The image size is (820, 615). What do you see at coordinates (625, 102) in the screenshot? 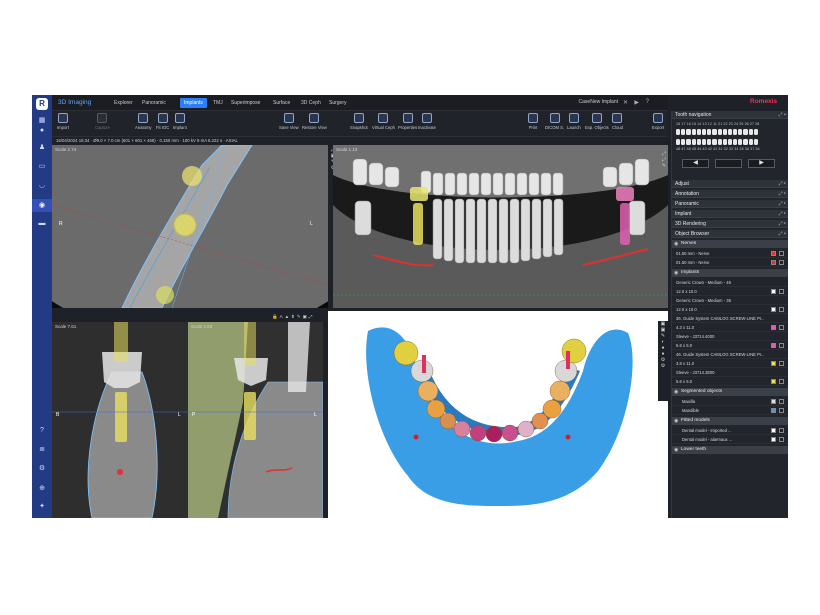
I see `close-icon: ✕` at bounding box center [625, 102].